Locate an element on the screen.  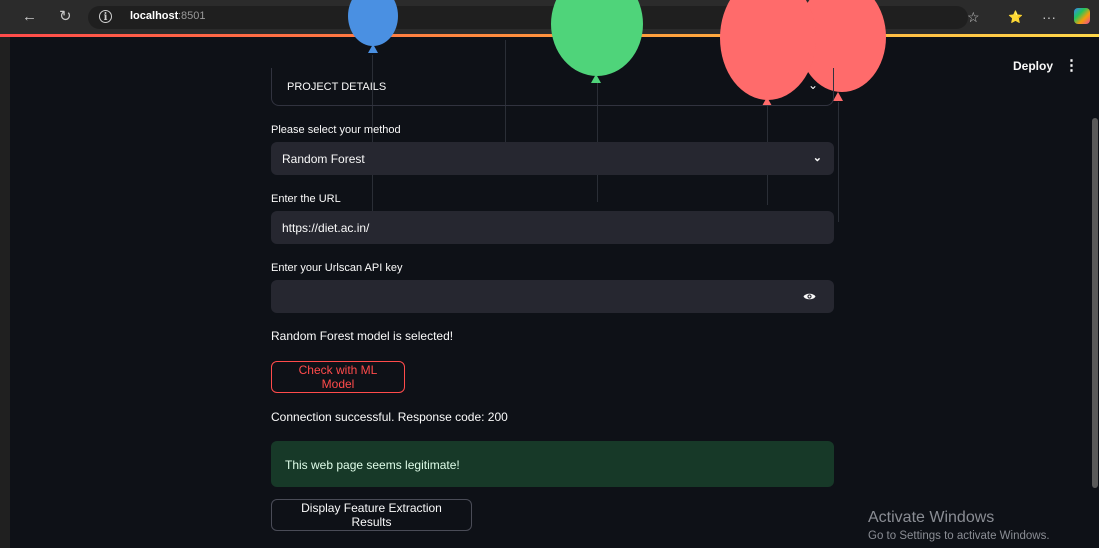
check-ml-model-button: Check with ML Model is located at coordinates (338, 377).